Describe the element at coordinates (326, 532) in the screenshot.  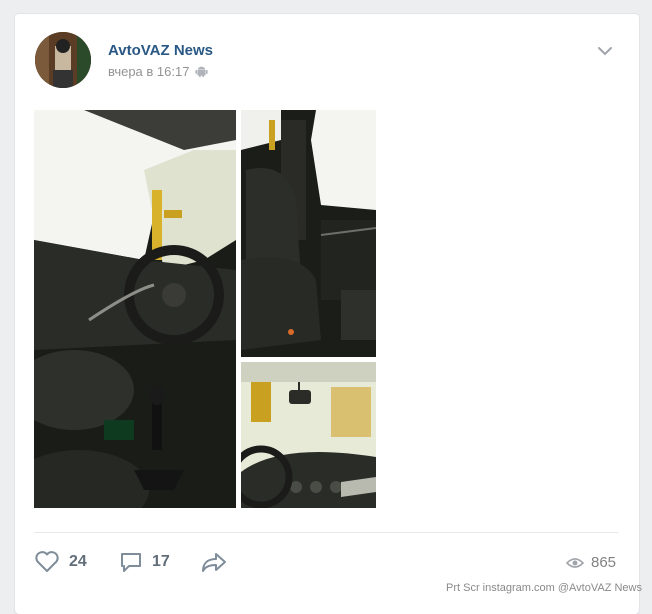
I see `divider` at that location.